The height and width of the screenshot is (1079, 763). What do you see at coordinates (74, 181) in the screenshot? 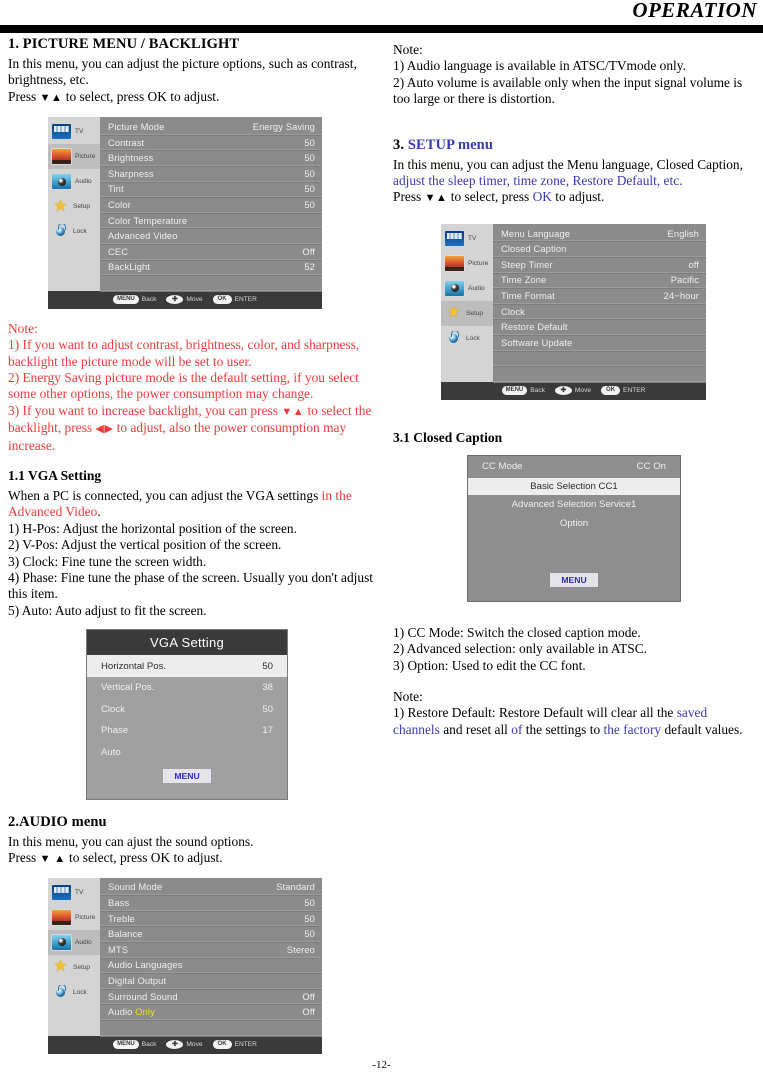
I see `picture-menu-sidebar-item-audio: Audio` at bounding box center [74, 181].